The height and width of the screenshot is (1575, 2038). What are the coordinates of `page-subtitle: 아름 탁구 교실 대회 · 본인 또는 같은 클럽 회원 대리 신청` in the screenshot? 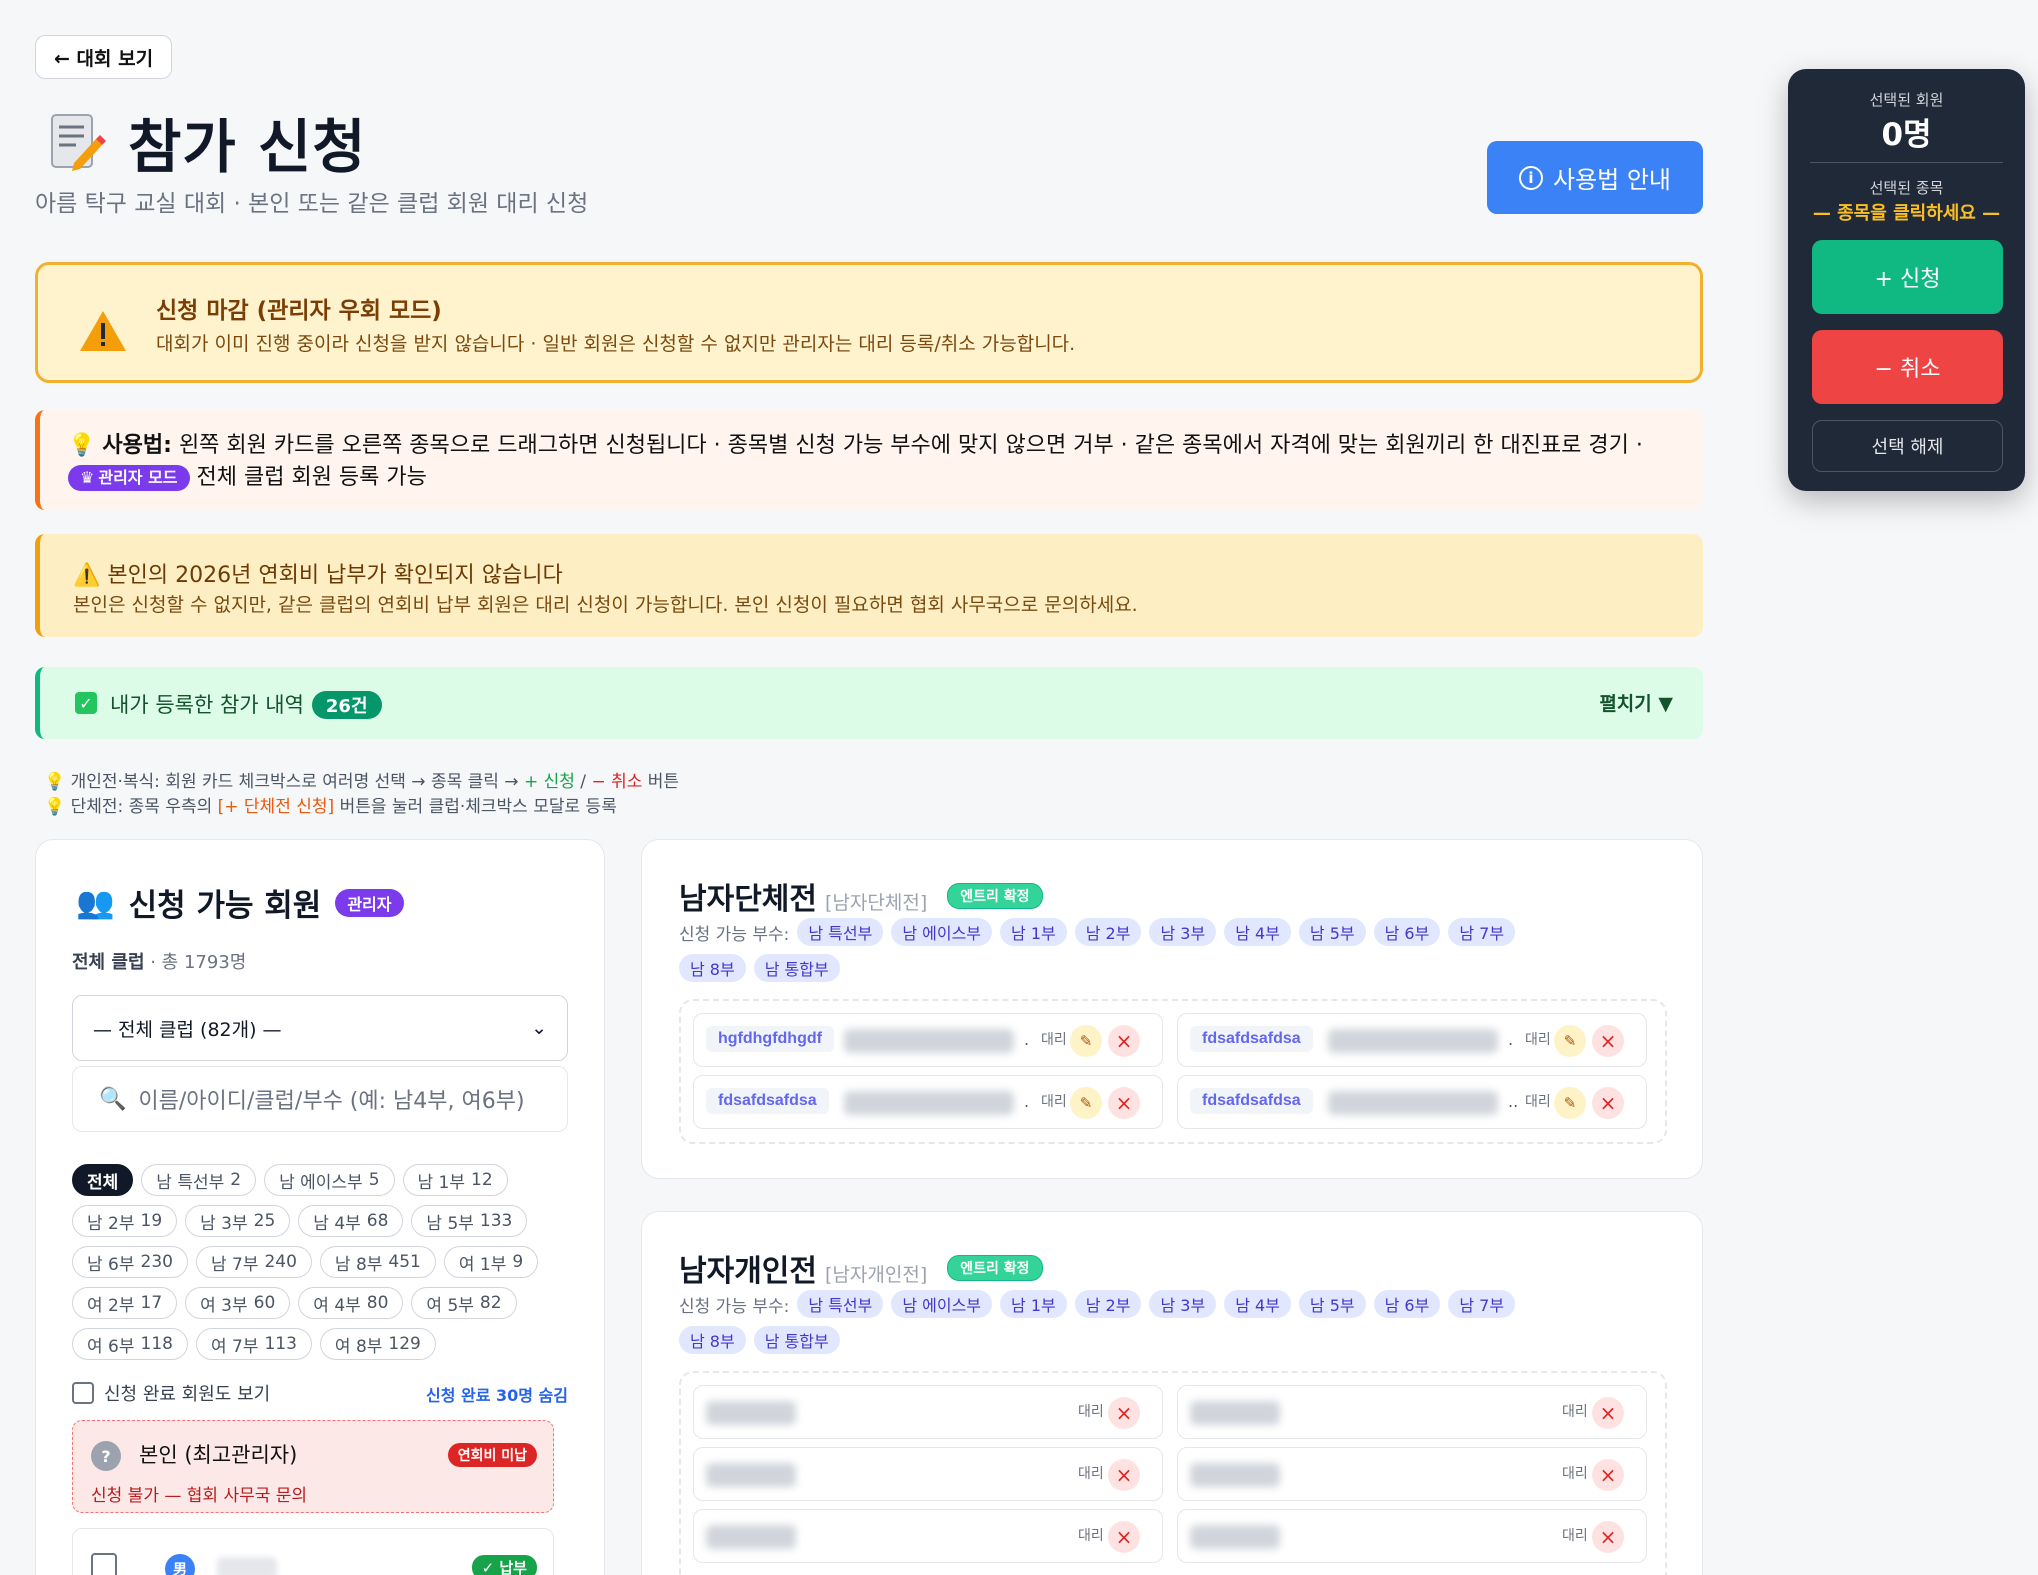 It's located at (312, 204).